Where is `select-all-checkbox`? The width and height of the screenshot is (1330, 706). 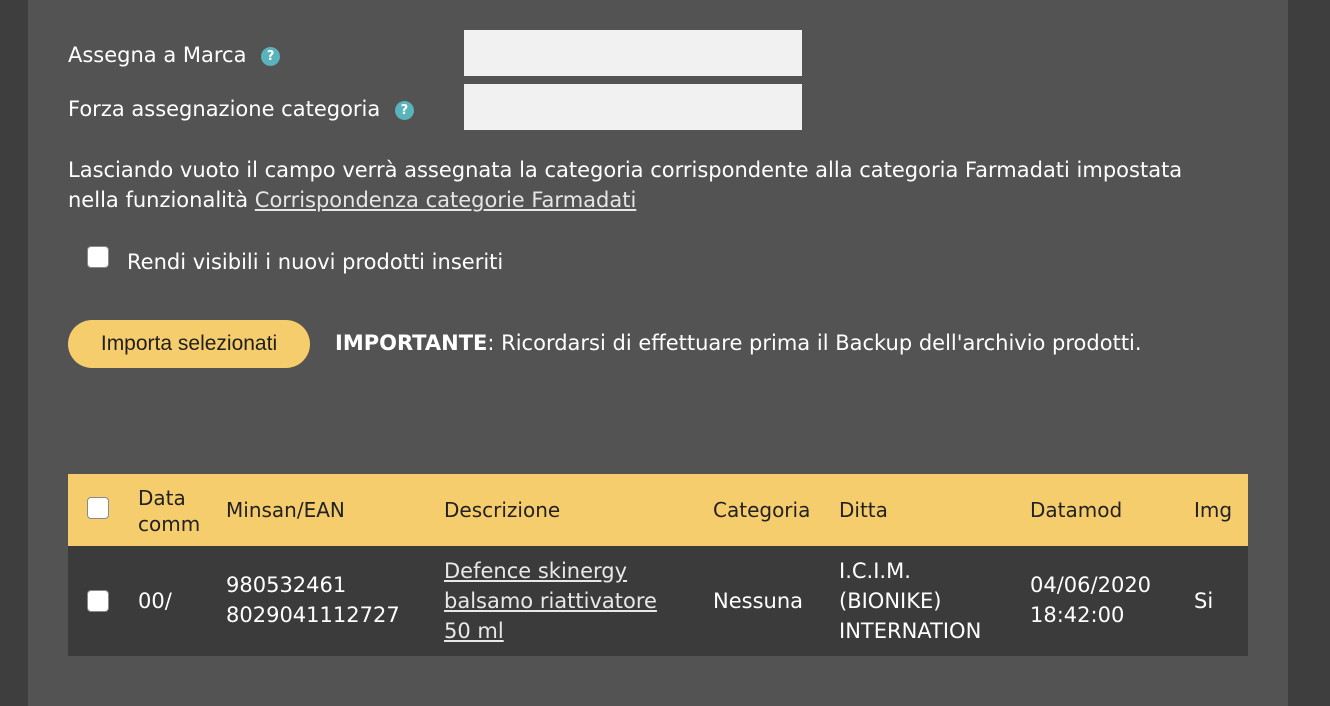 select-all-checkbox is located at coordinates (98, 508).